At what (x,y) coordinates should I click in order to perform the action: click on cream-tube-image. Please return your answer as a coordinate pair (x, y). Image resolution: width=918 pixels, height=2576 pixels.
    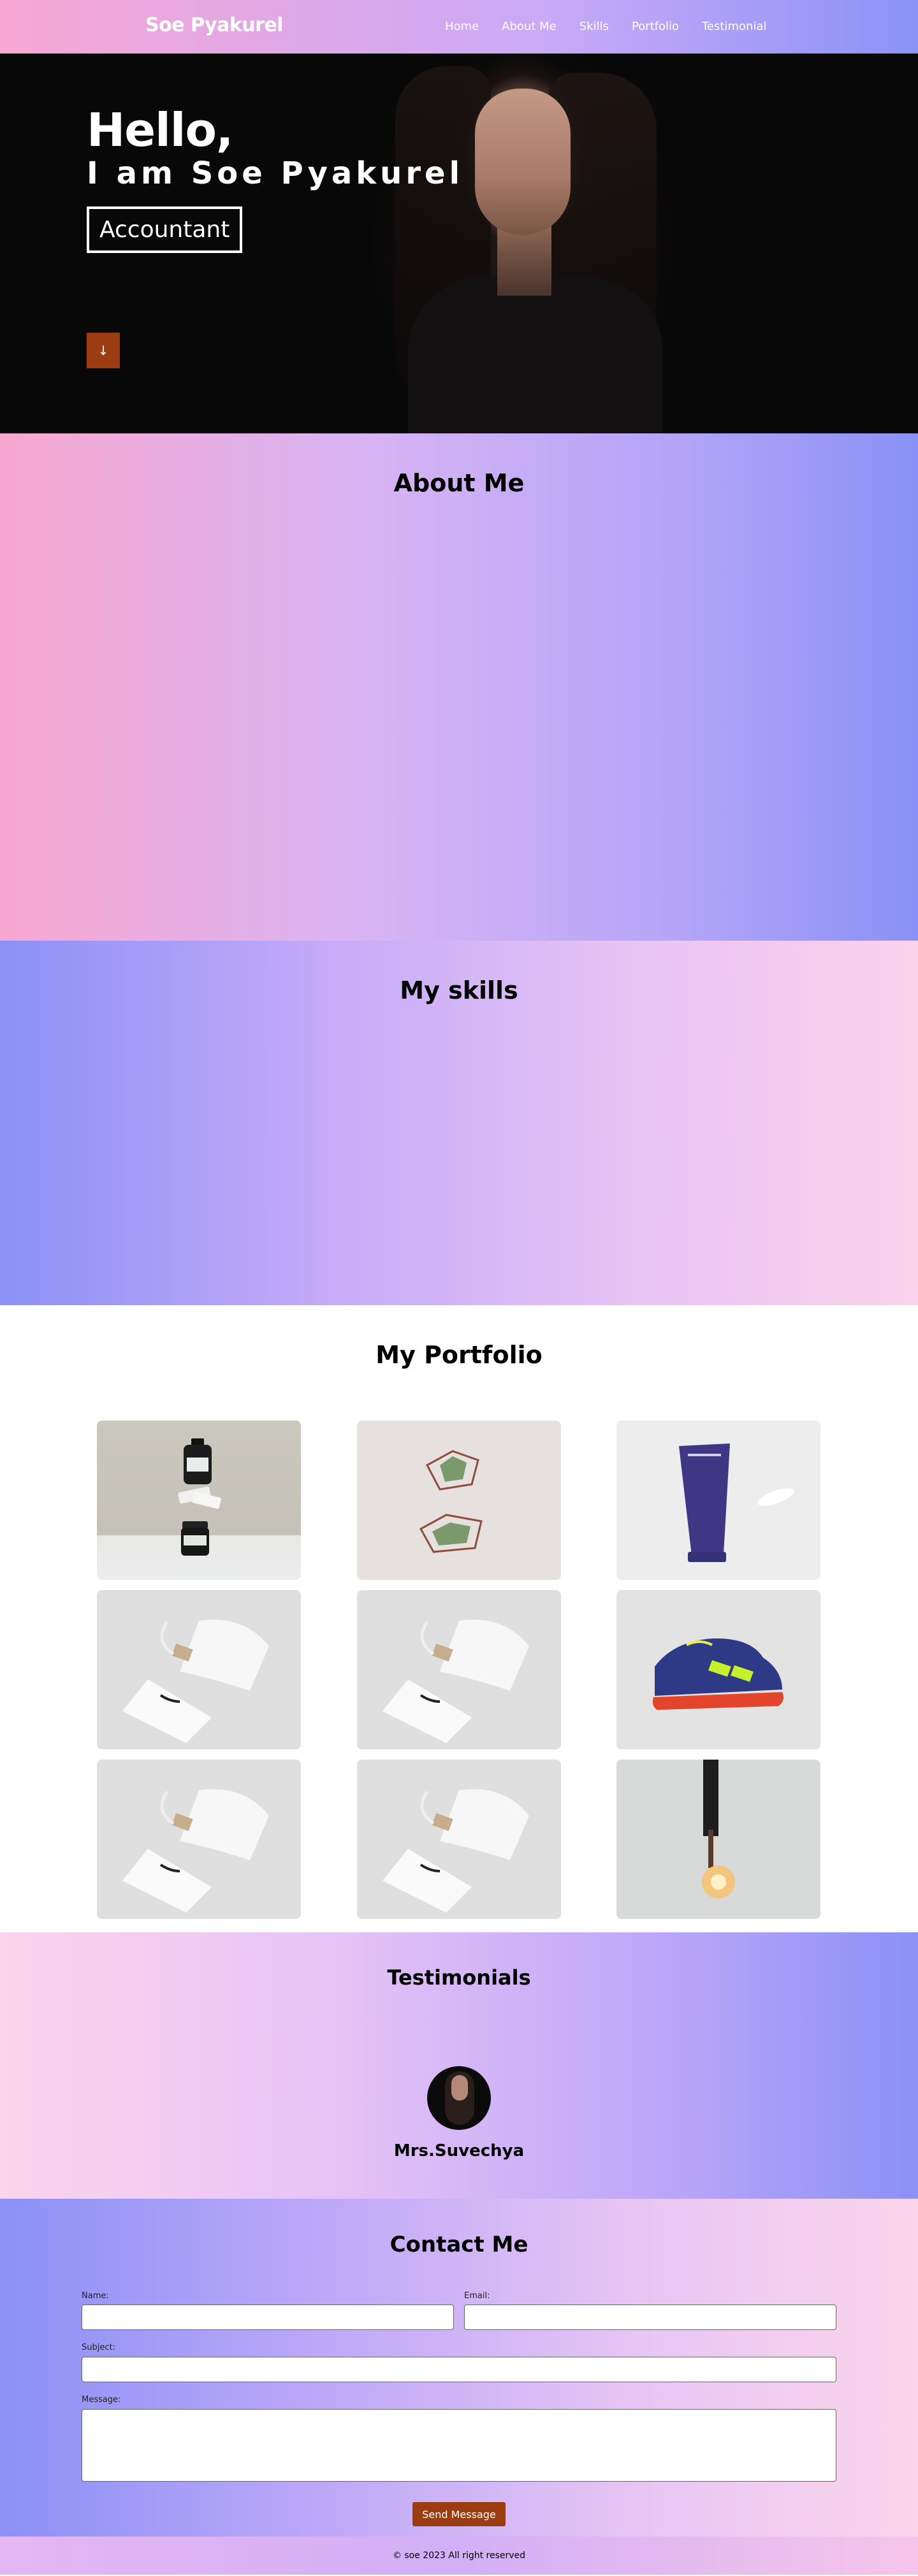
    Looking at the image, I should click on (736, 1503).